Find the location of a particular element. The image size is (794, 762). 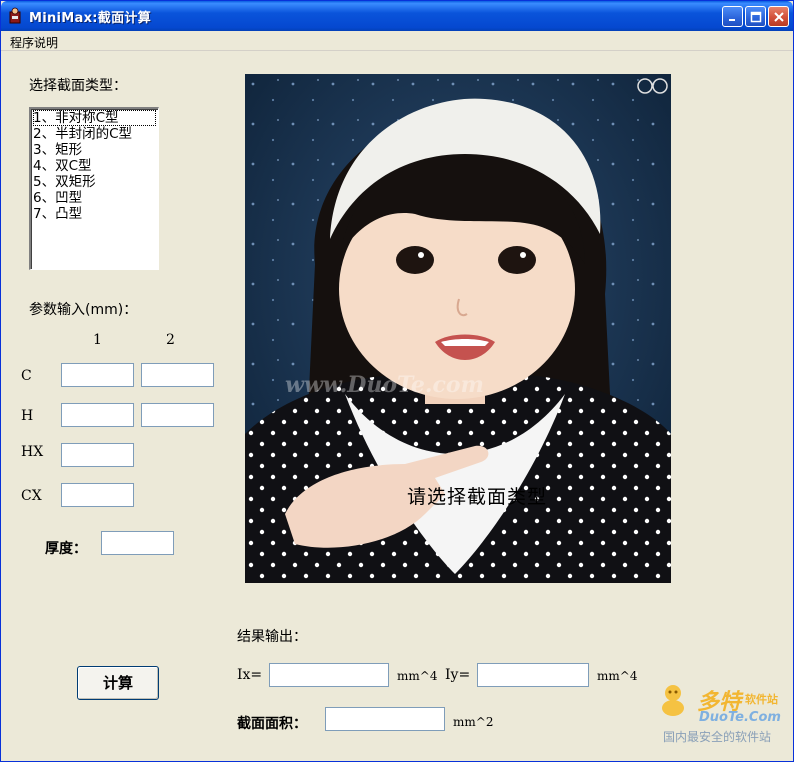

title-bar: MiniMax:截面计算 is located at coordinates (397, 16).